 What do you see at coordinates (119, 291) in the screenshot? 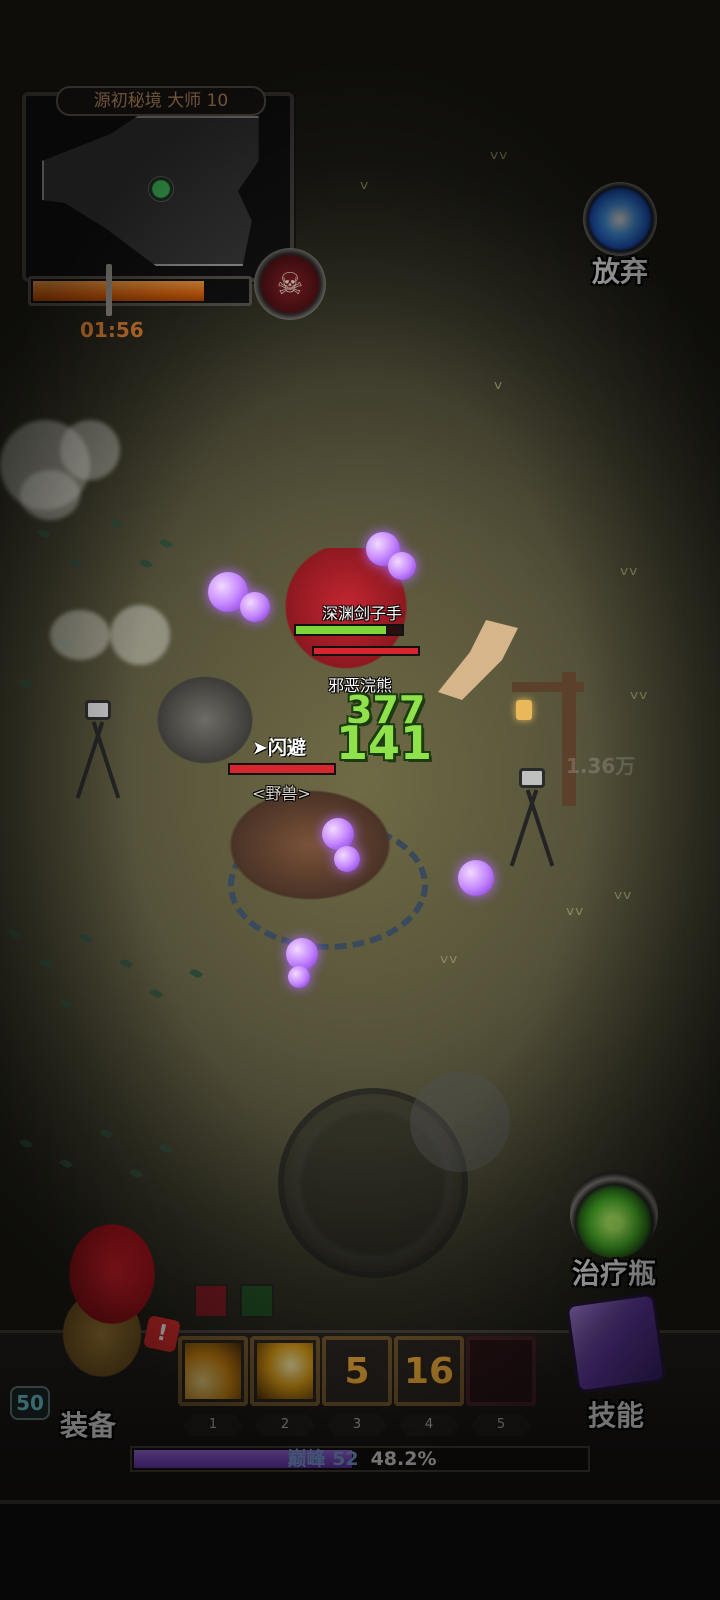
I see `stage-progress-fill` at bounding box center [119, 291].